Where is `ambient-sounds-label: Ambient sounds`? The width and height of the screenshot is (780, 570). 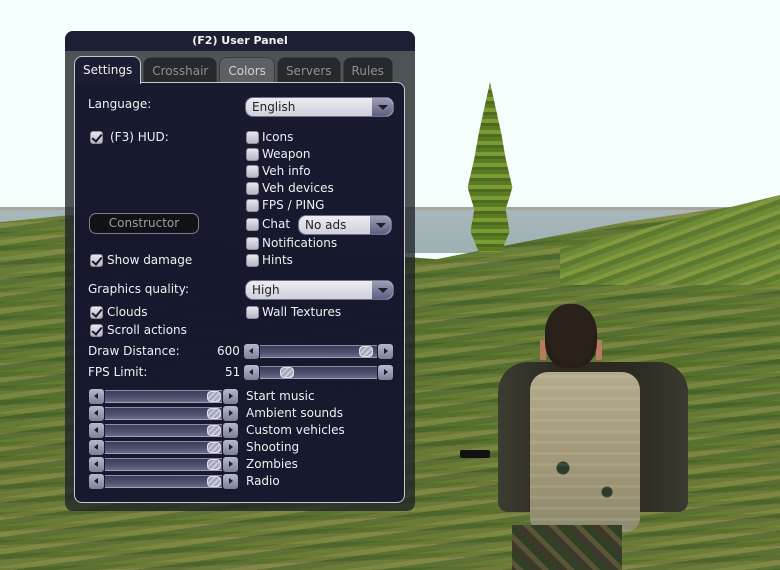 ambient-sounds-label: Ambient sounds is located at coordinates (295, 413).